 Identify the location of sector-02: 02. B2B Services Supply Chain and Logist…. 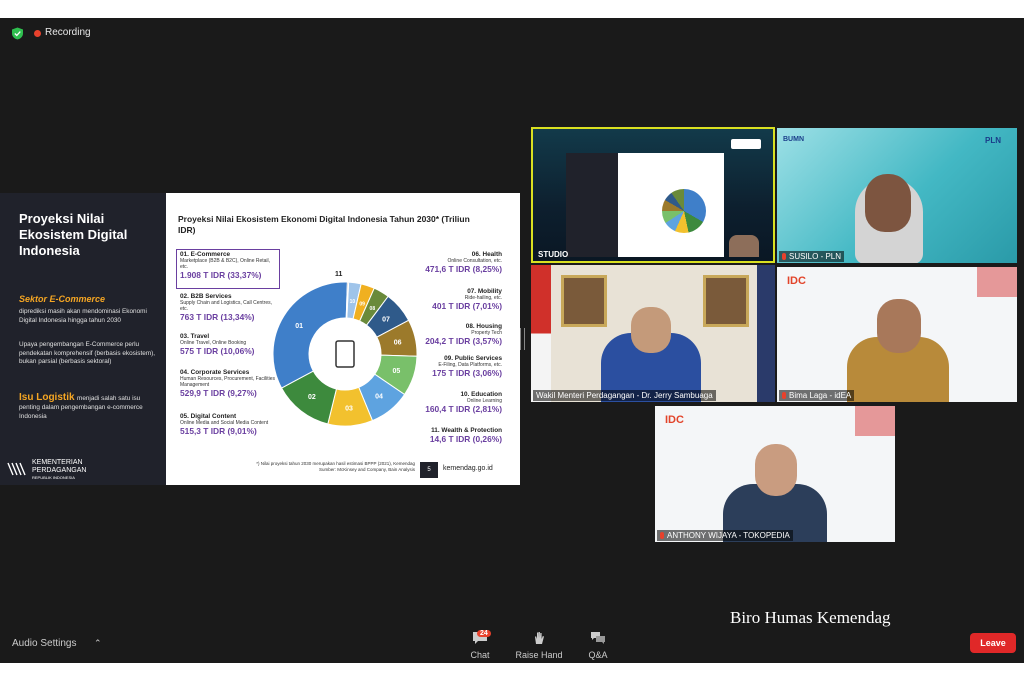
(230, 307).